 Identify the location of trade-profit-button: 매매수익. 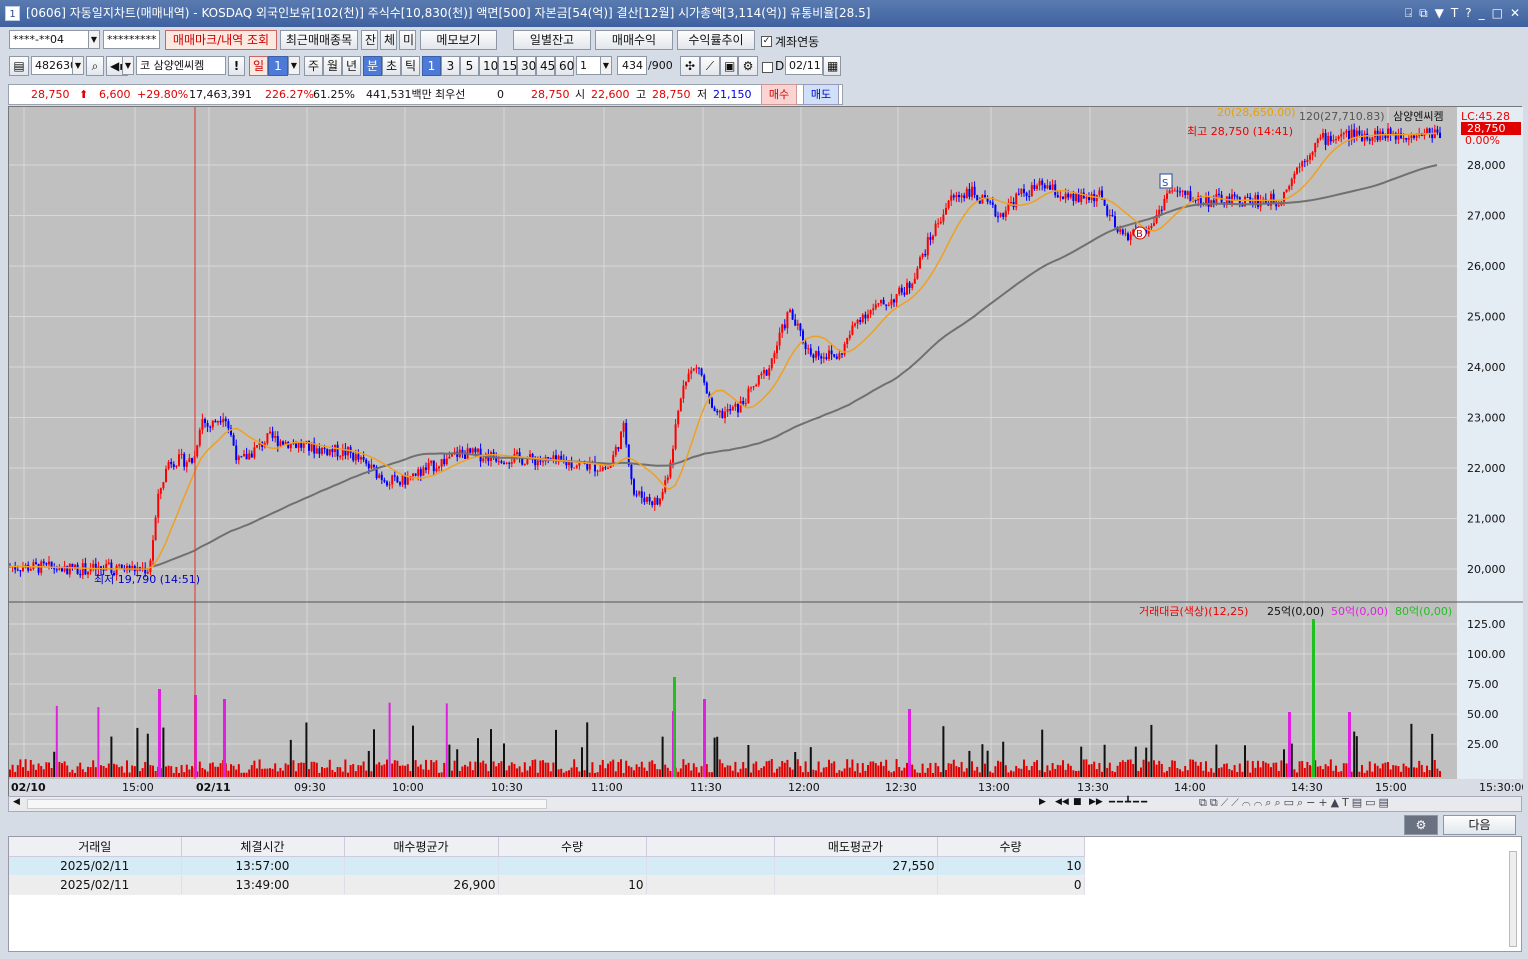
(634, 40).